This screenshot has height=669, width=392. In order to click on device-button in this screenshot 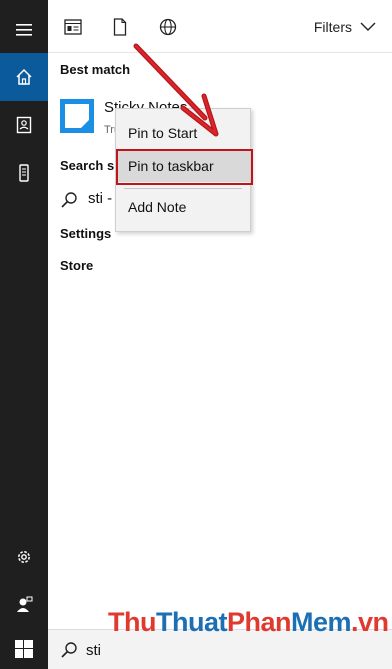, I will do `click(24, 173)`.